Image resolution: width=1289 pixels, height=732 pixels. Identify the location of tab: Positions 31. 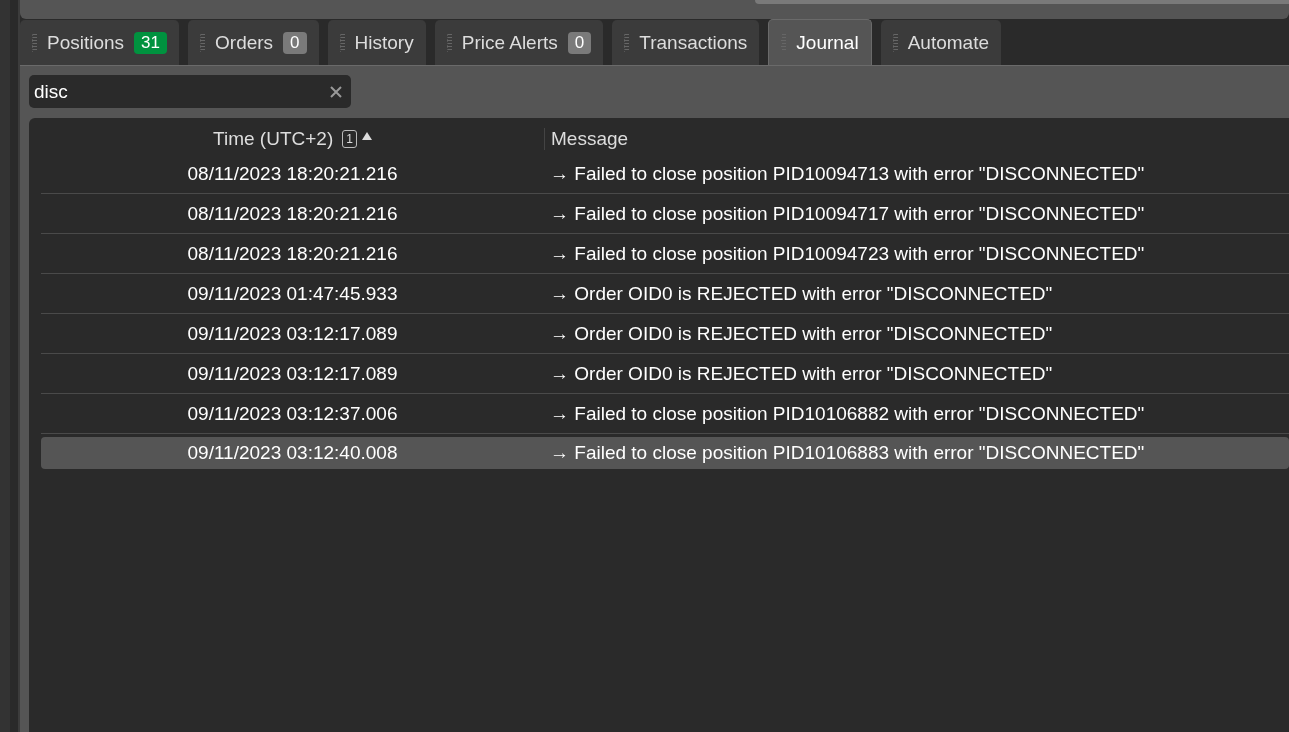
(100, 42).